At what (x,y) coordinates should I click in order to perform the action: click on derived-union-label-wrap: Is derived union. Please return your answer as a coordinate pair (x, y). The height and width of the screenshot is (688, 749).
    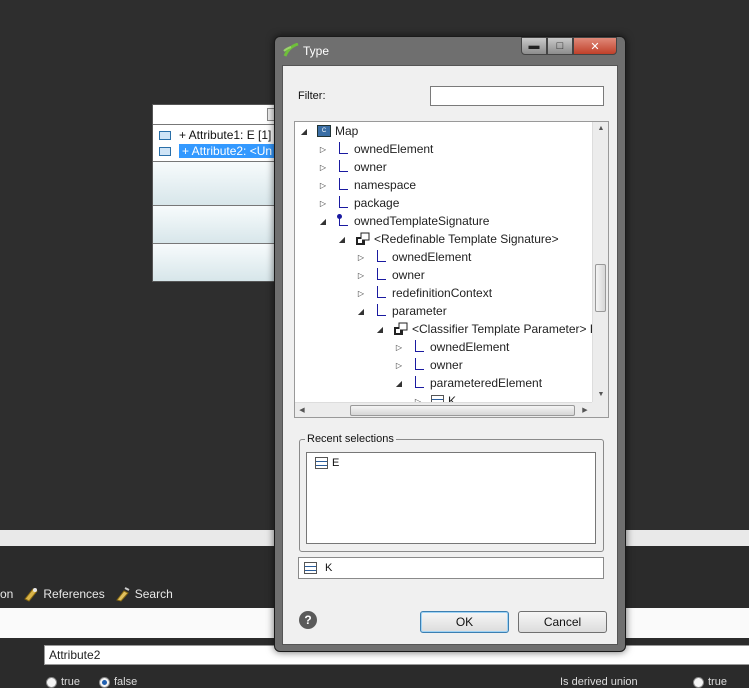
    Looking at the image, I should click on (599, 682).